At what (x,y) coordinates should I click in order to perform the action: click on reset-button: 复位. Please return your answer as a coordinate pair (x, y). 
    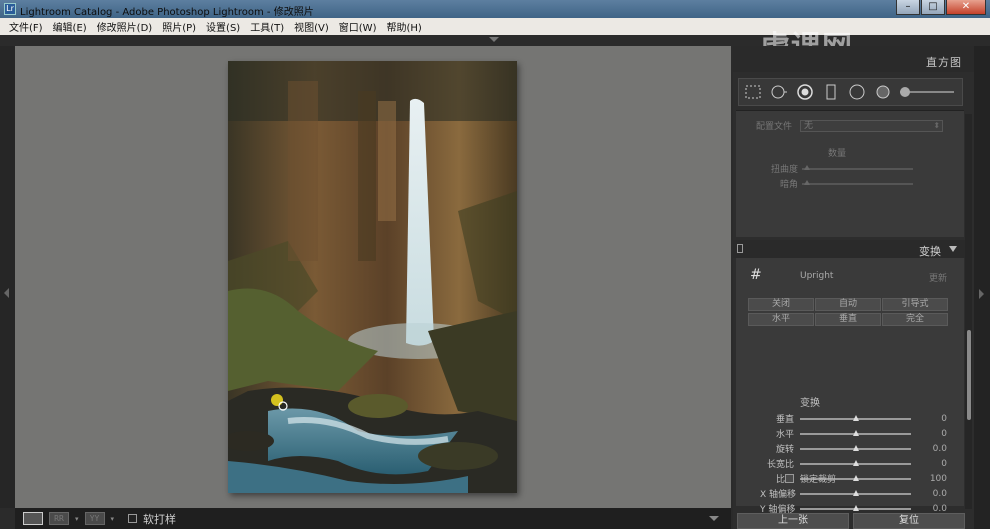
    Looking at the image, I should click on (909, 521).